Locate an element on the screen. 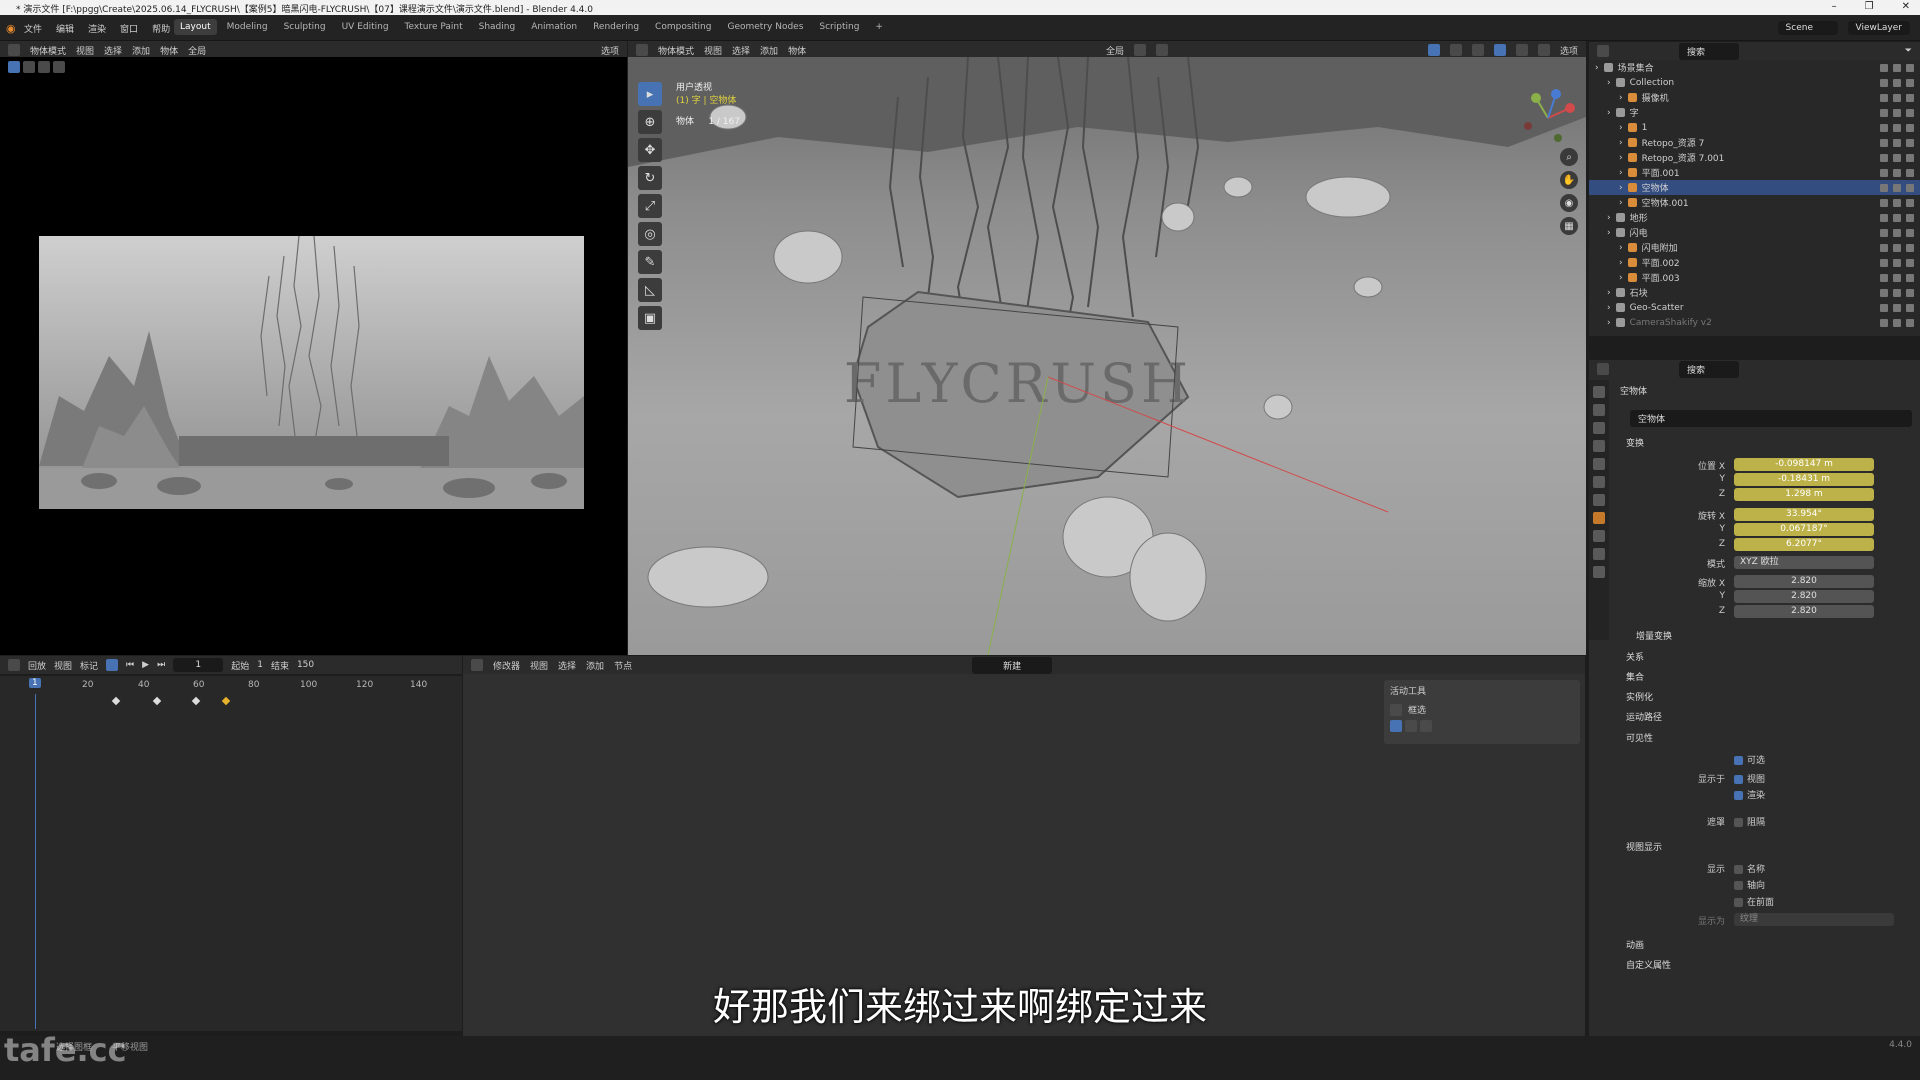 This screenshot has height=1080, width=1920. select-box-icon is located at coordinates (1396, 709).